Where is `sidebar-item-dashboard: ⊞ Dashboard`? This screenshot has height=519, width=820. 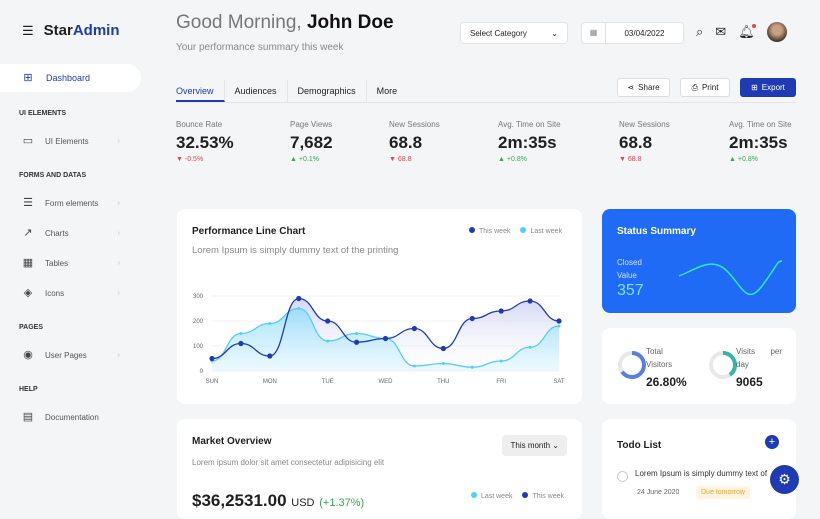 sidebar-item-dashboard: ⊞ Dashboard is located at coordinates (70, 78).